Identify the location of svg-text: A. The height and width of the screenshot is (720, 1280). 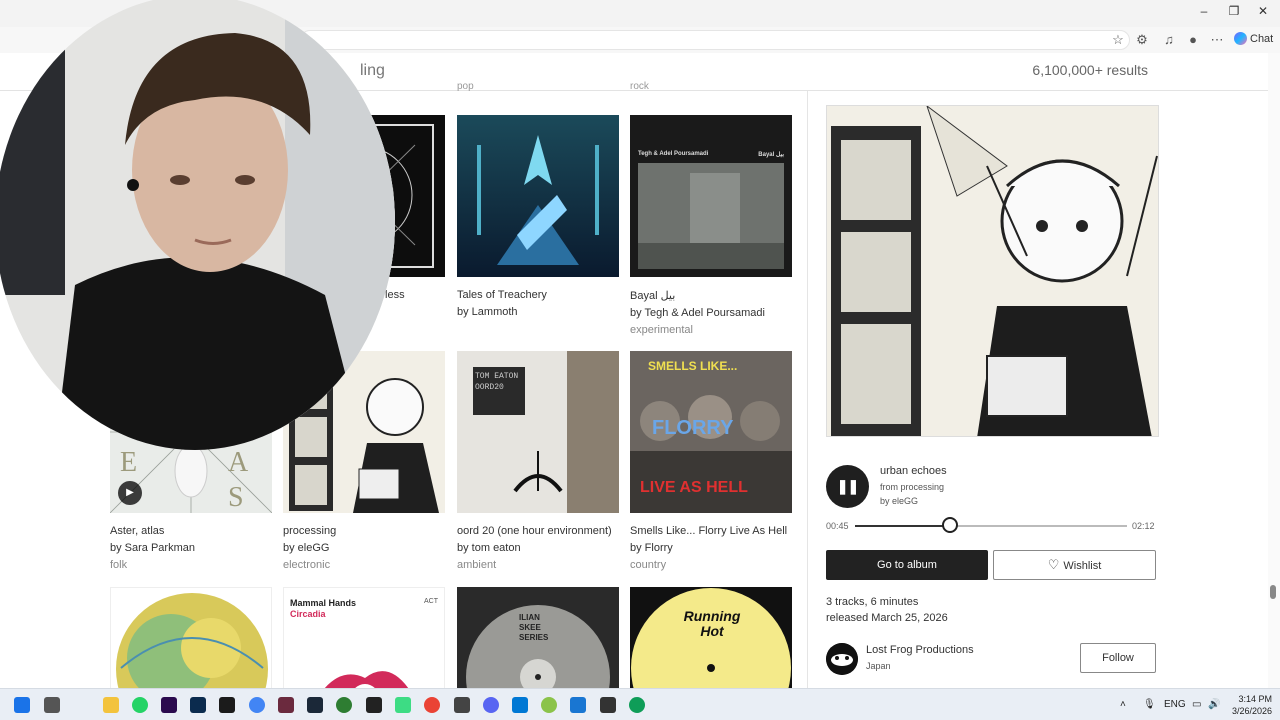
(238, 462).